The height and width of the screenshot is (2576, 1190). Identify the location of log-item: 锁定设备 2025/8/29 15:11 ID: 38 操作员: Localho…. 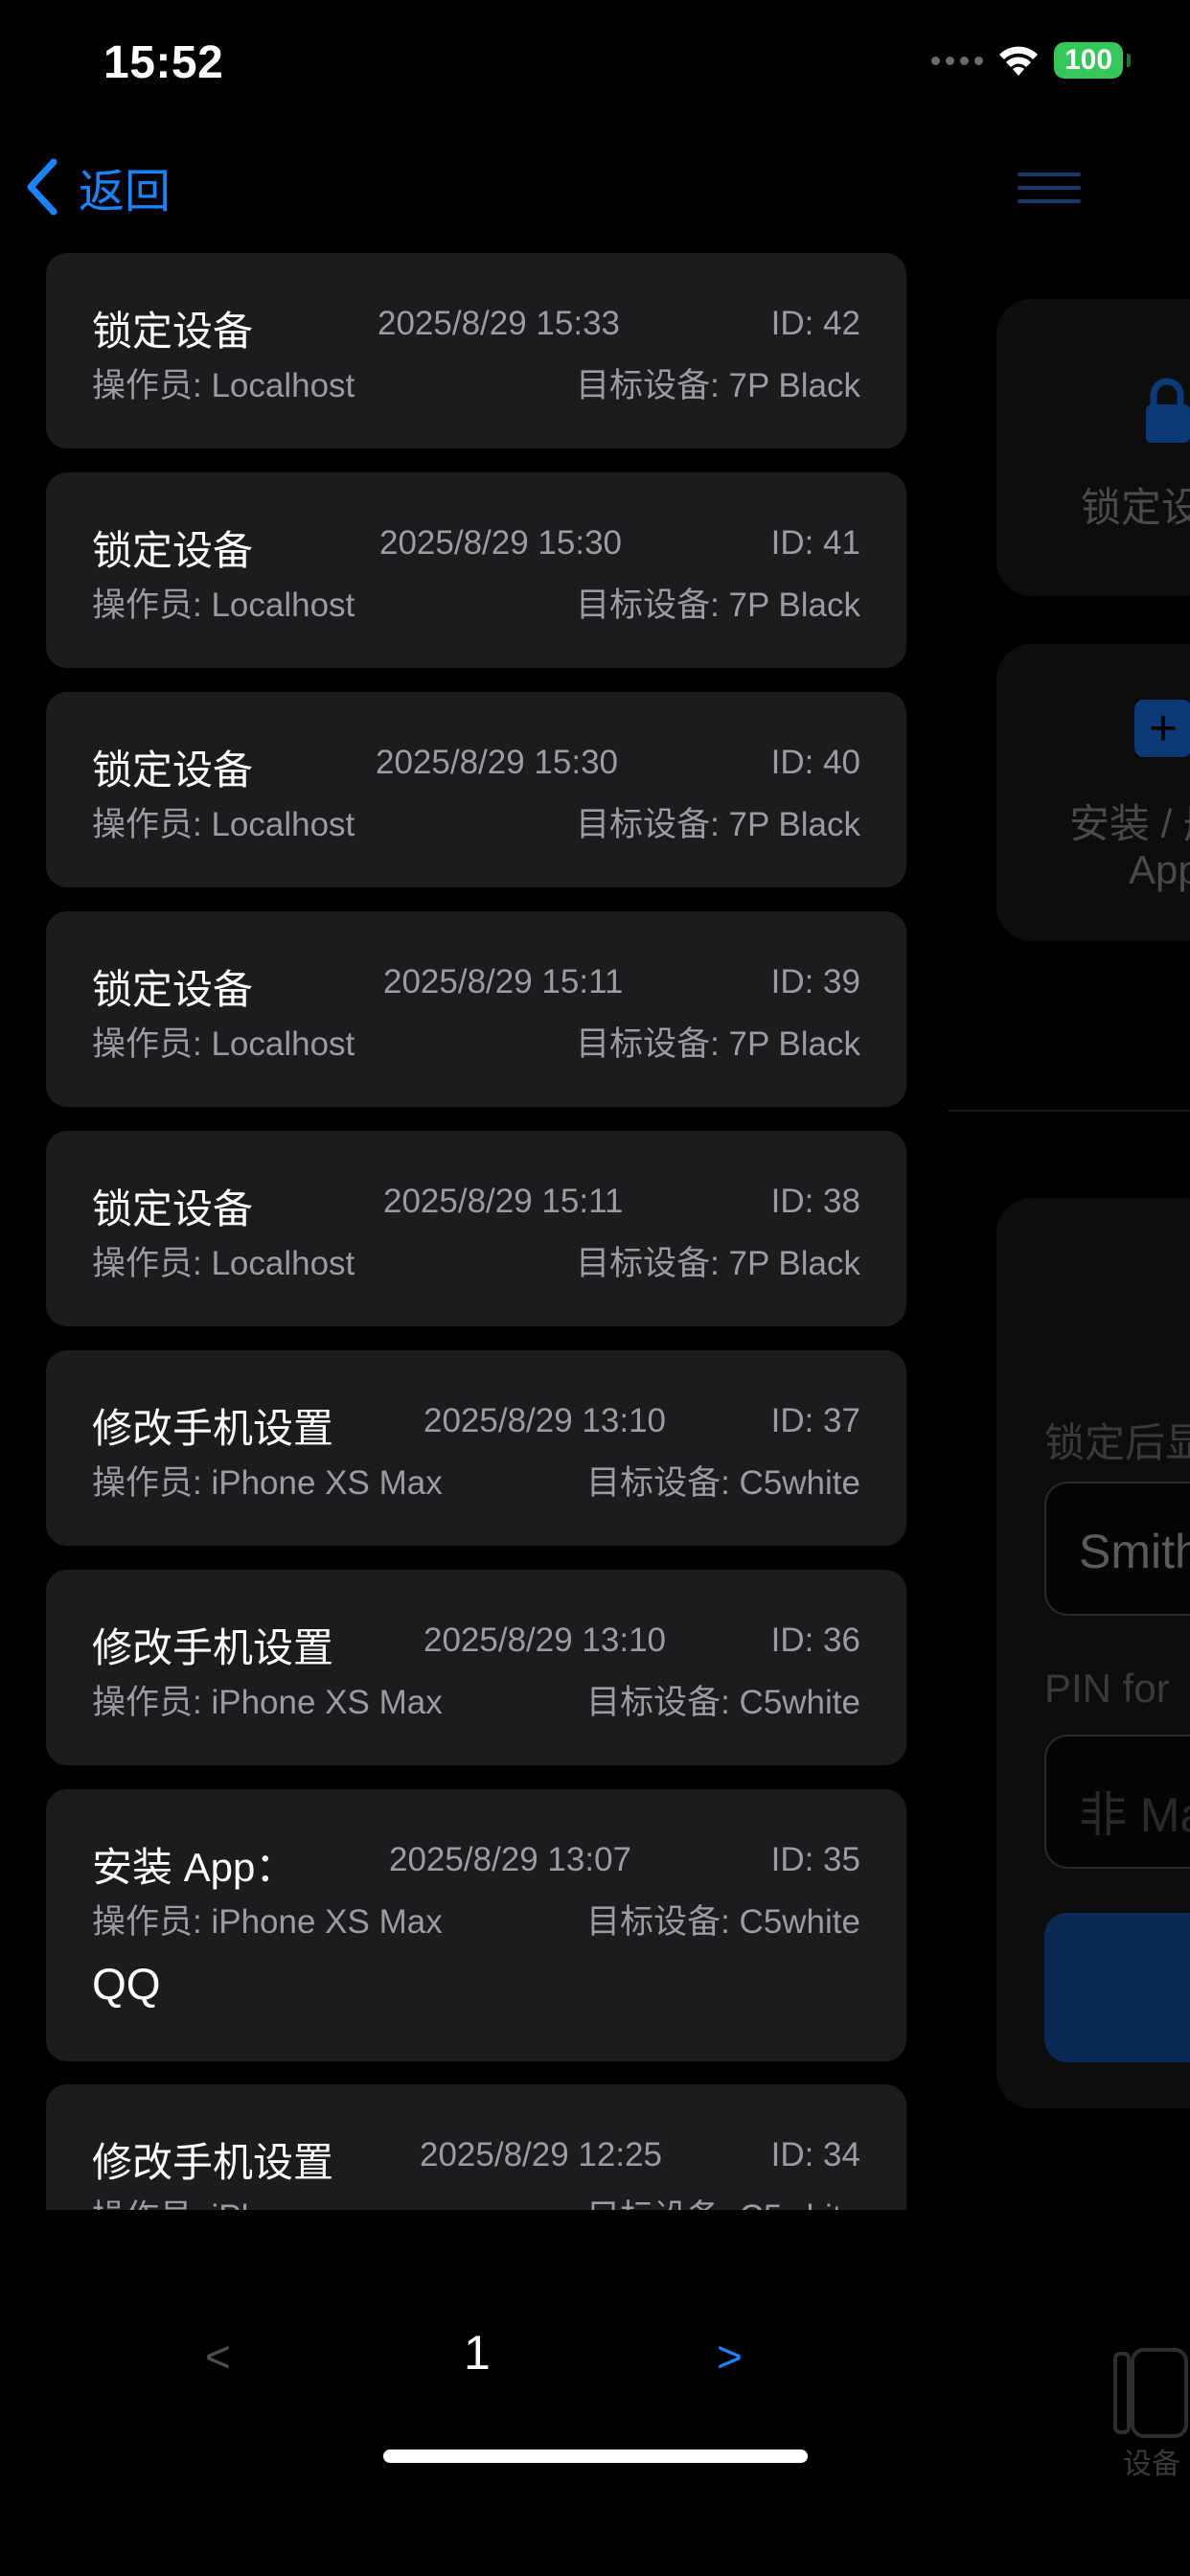
(476, 1228).